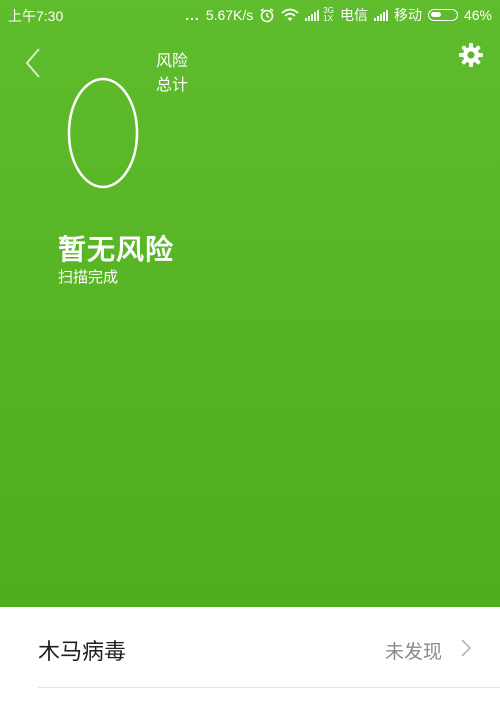 This screenshot has height=711, width=500. I want to click on gear-icon, so click(471, 55).